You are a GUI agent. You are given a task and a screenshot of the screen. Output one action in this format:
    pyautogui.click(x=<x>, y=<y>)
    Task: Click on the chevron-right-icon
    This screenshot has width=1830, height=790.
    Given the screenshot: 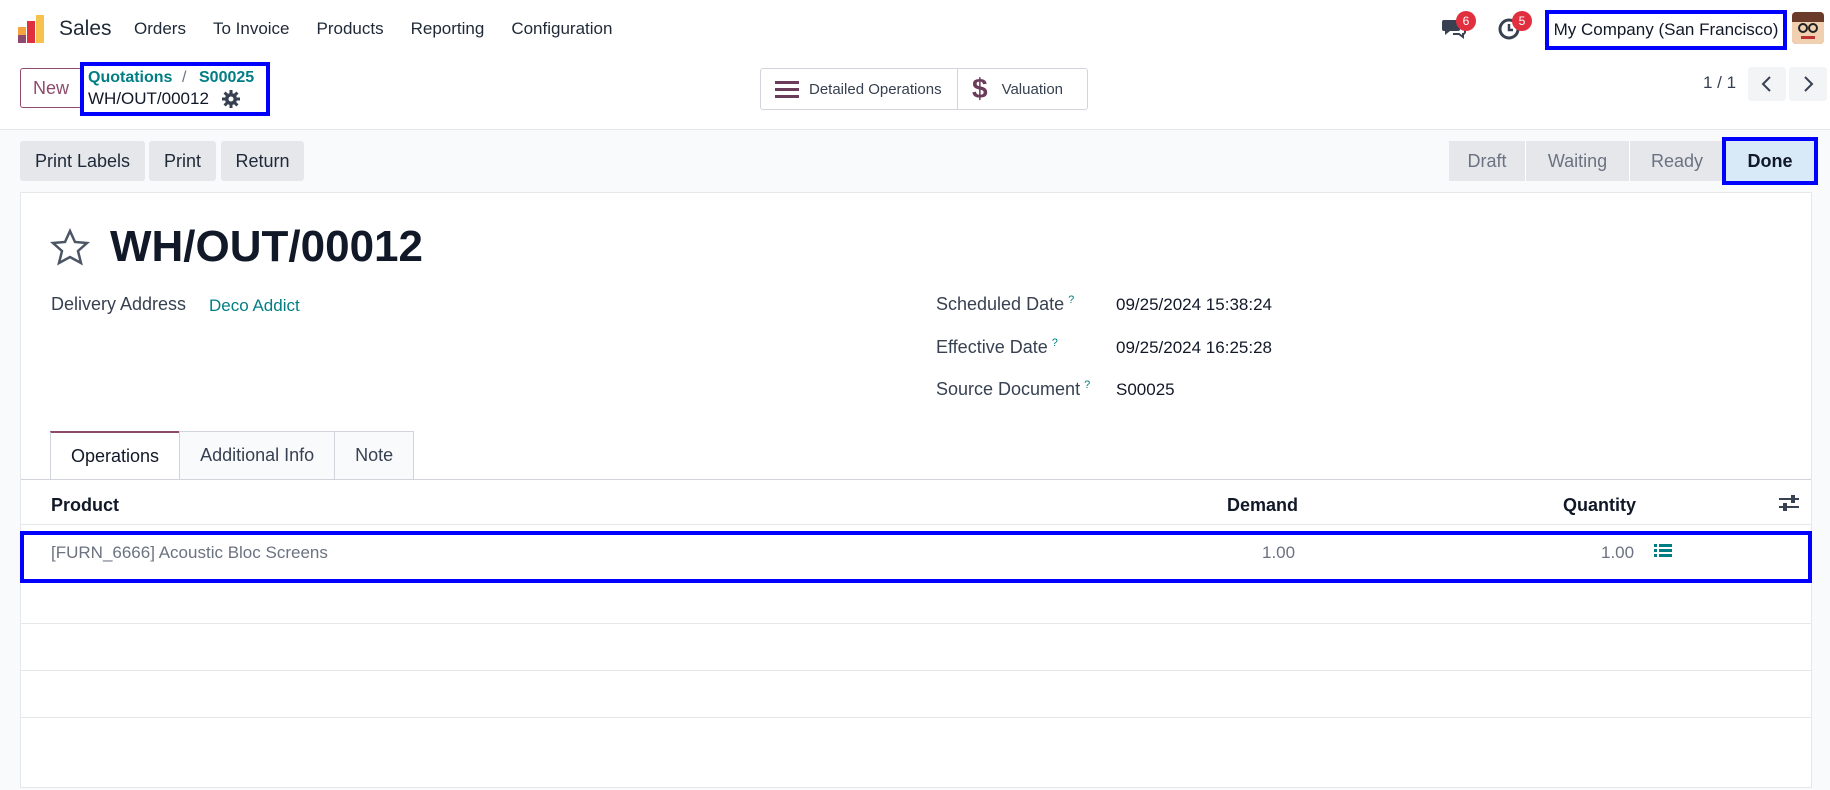 What is the action you would take?
    pyautogui.click(x=1809, y=84)
    